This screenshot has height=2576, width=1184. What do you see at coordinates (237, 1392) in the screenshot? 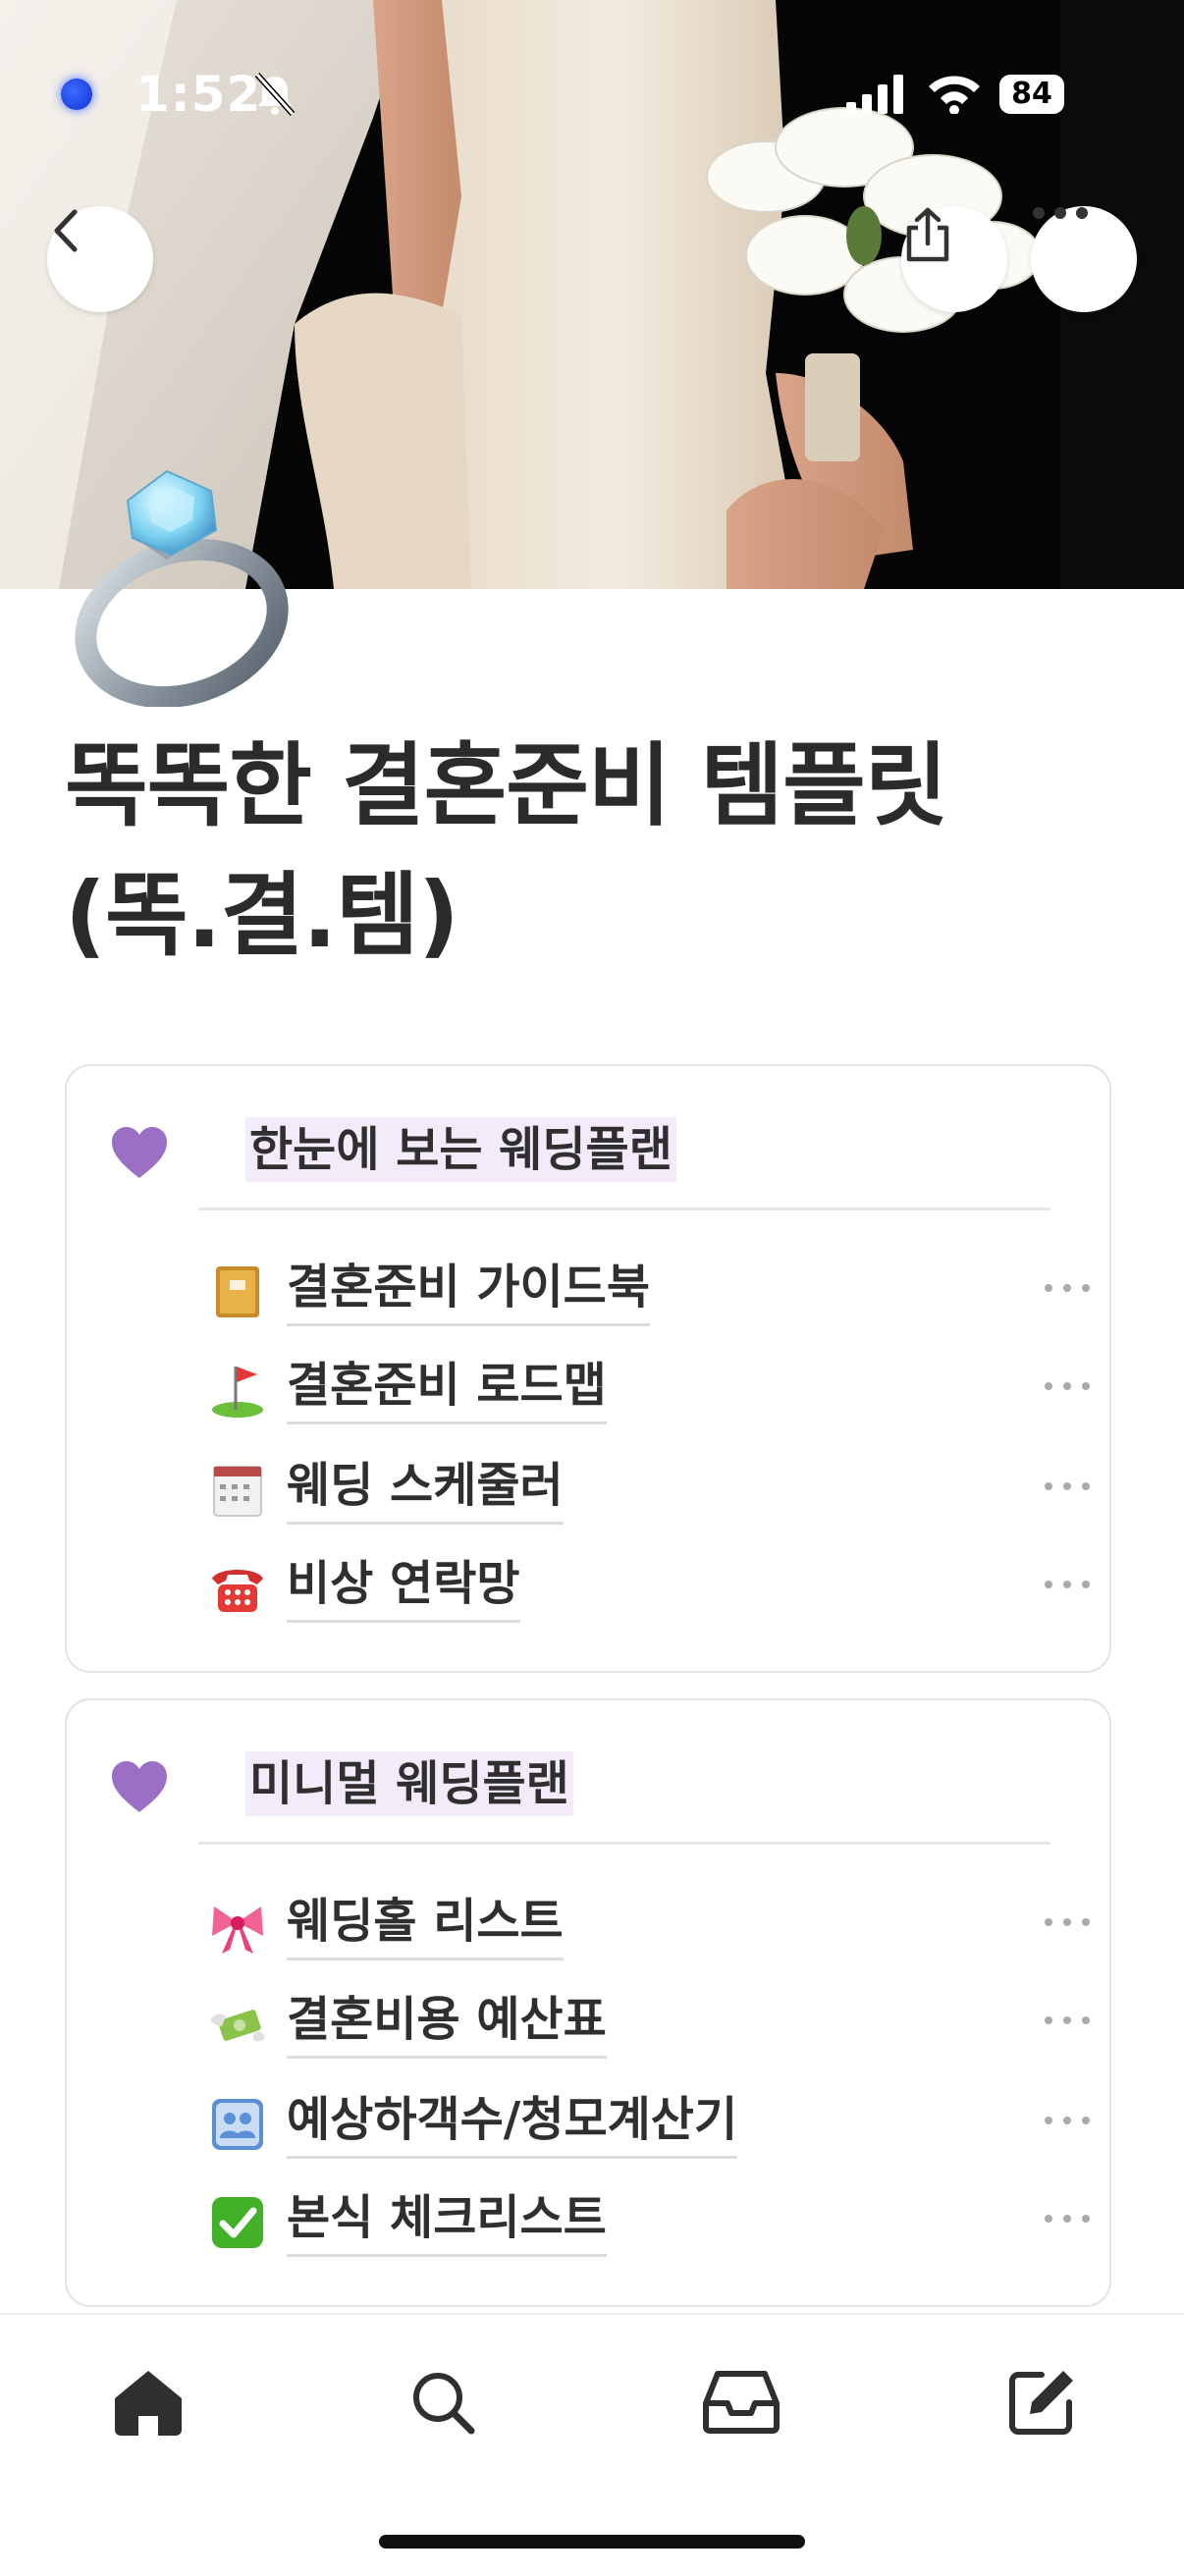
I see `golf-flag-icon` at bounding box center [237, 1392].